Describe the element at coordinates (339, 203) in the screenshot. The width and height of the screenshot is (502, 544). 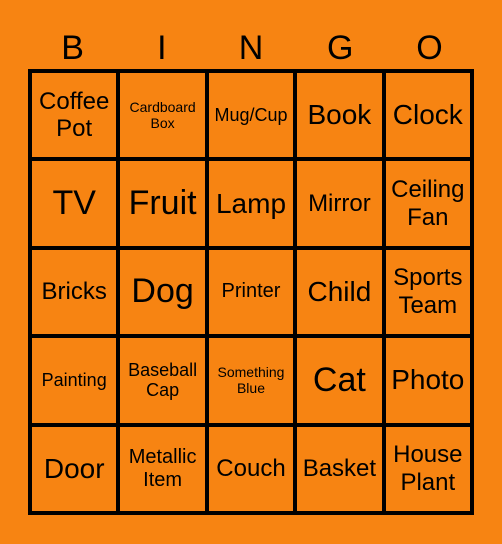
I see `bingo-cell: Mirror` at that location.